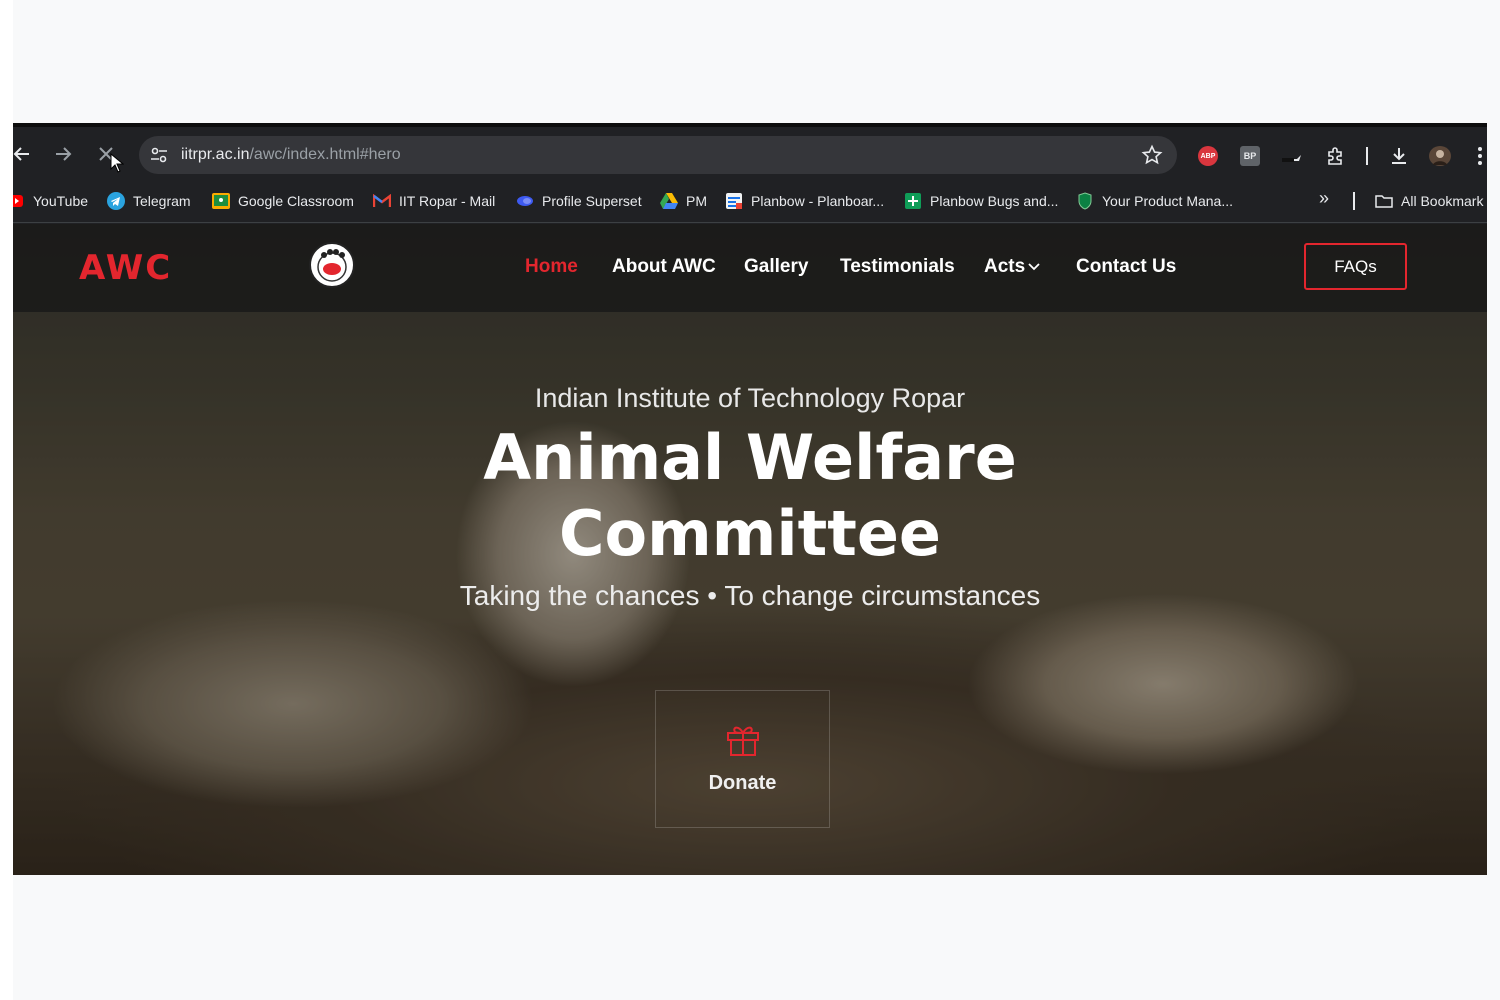 This screenshot has height=1000, width=1500. What do you see at coordinates (1250, 156) in the screenshot?
I see `bp-extension-icon: BP` at bounding box center [1250, 156].